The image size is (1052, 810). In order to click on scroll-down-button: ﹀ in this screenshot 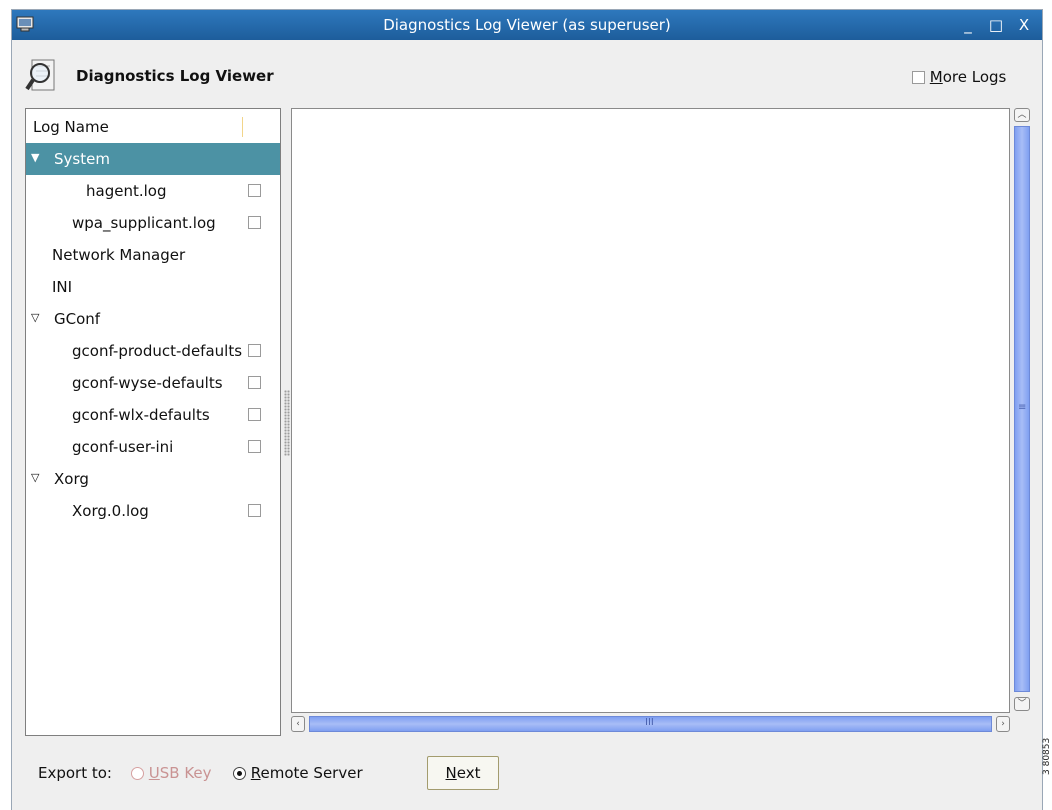, I will do `click(1022, 704)`.